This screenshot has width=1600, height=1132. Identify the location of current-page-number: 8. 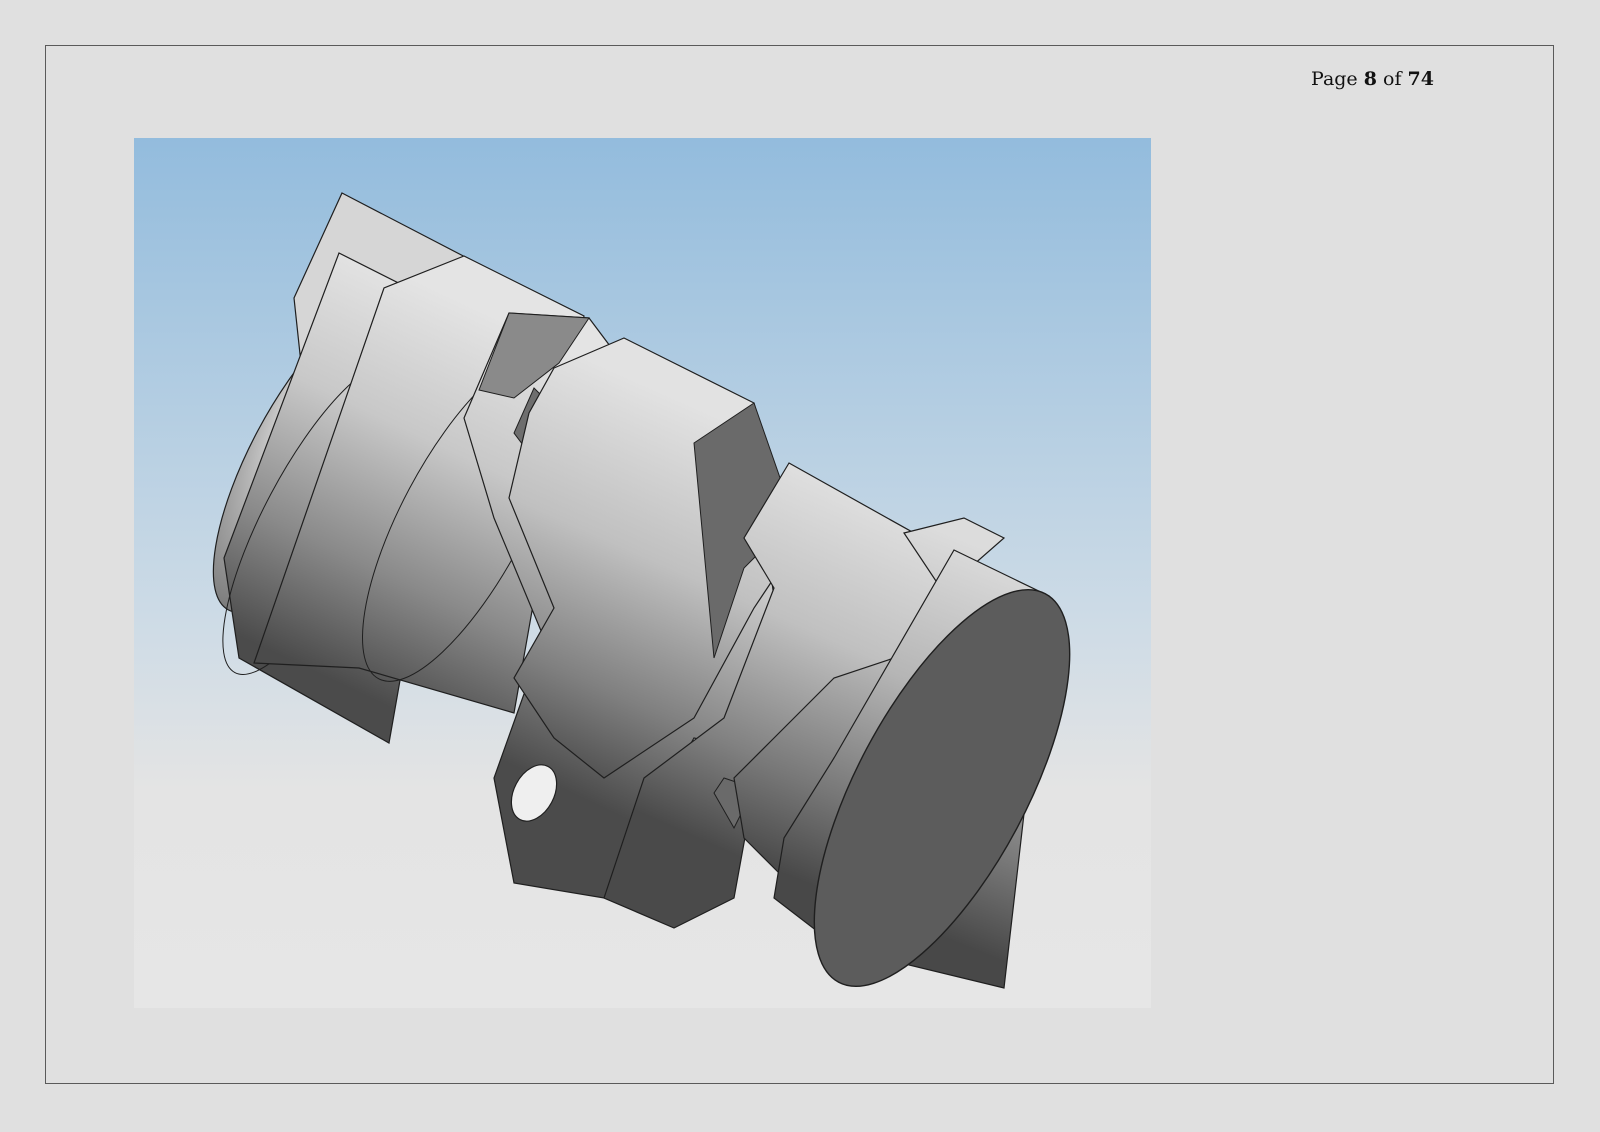
(1370, 79).